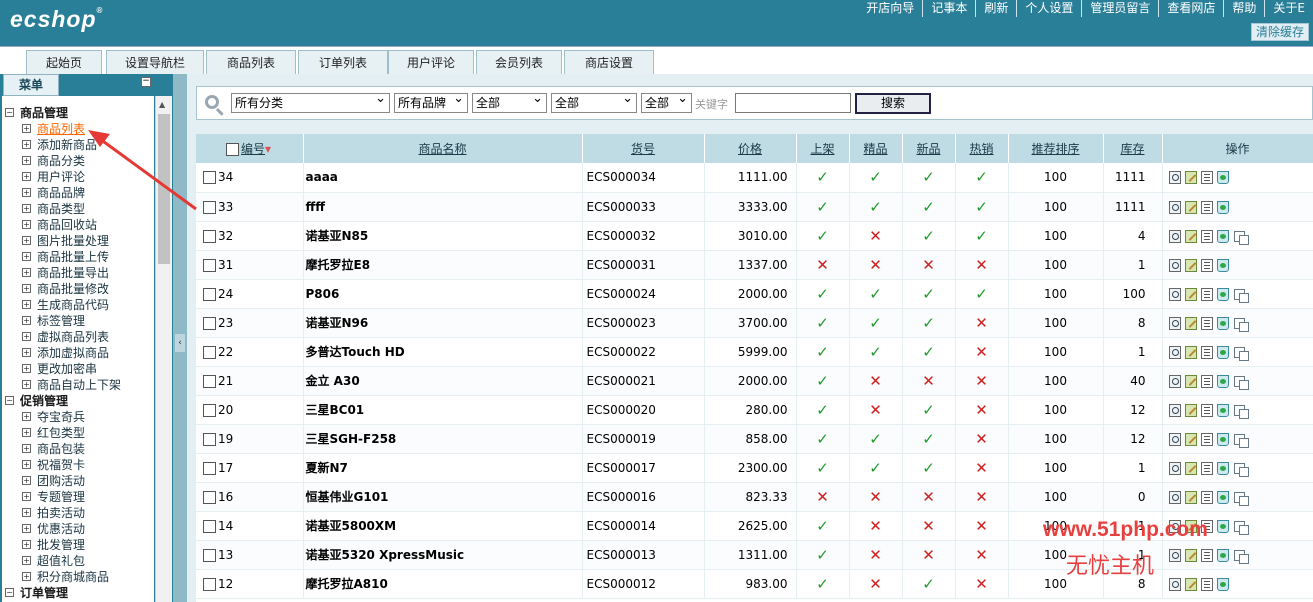 This screenshot has width=1313, height=602. I want to click on select-all-checkbox, so click(232, 149).